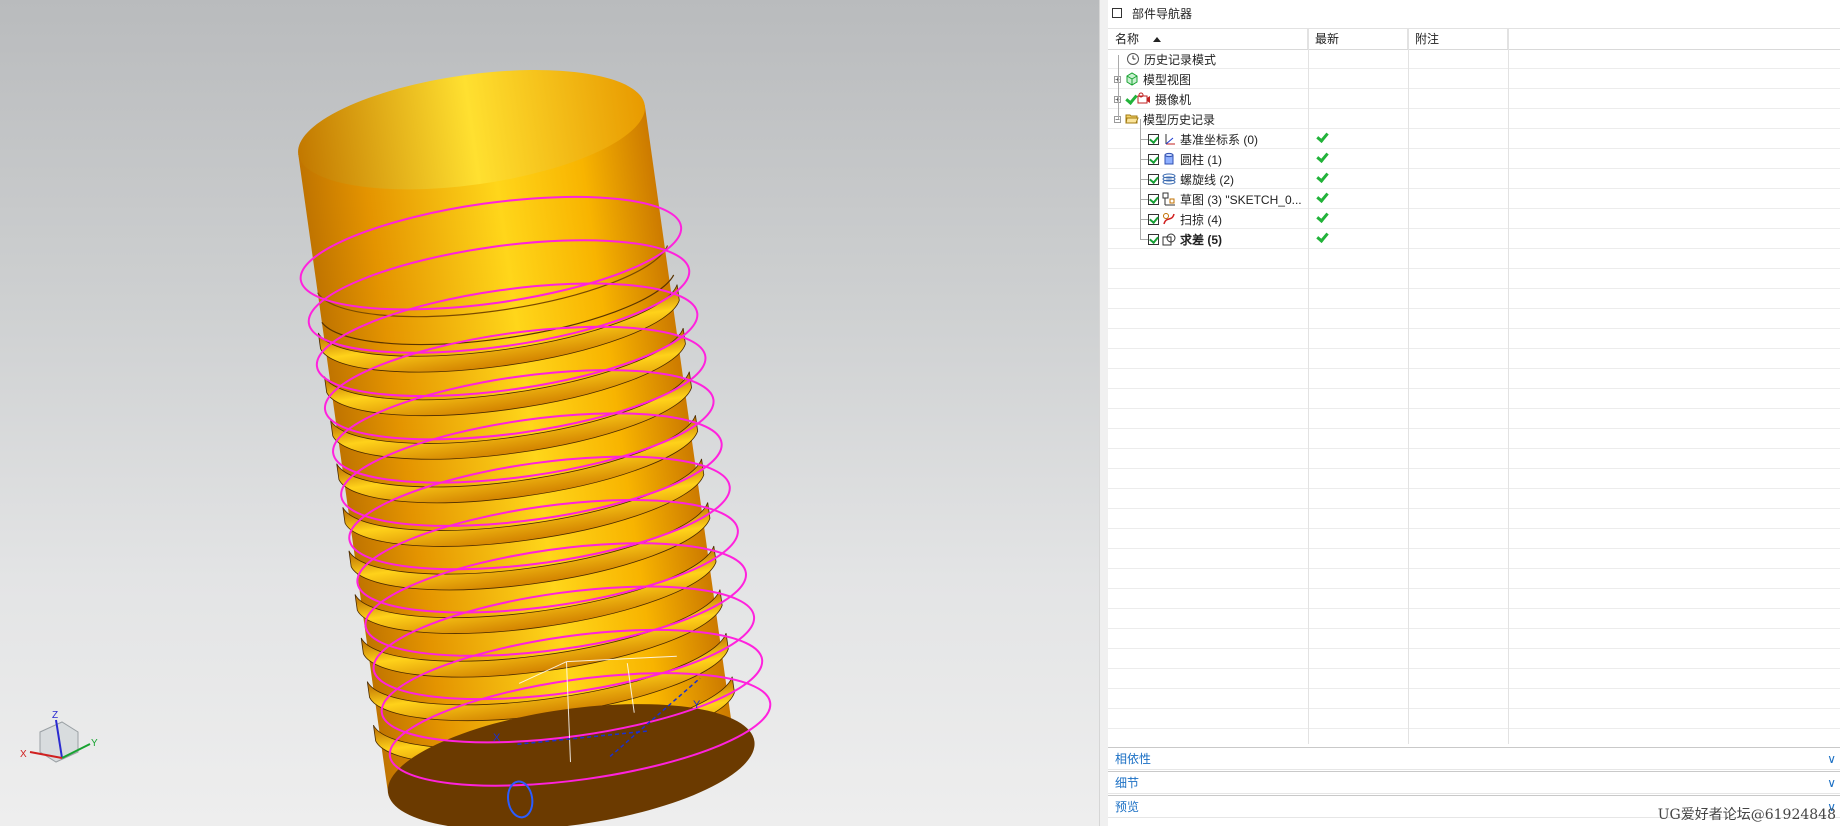  What do you see at coordinates (1474, 782) in the screenshot?
I see `panel-details: 细节 ∨` at bounding box center [1474, 782].